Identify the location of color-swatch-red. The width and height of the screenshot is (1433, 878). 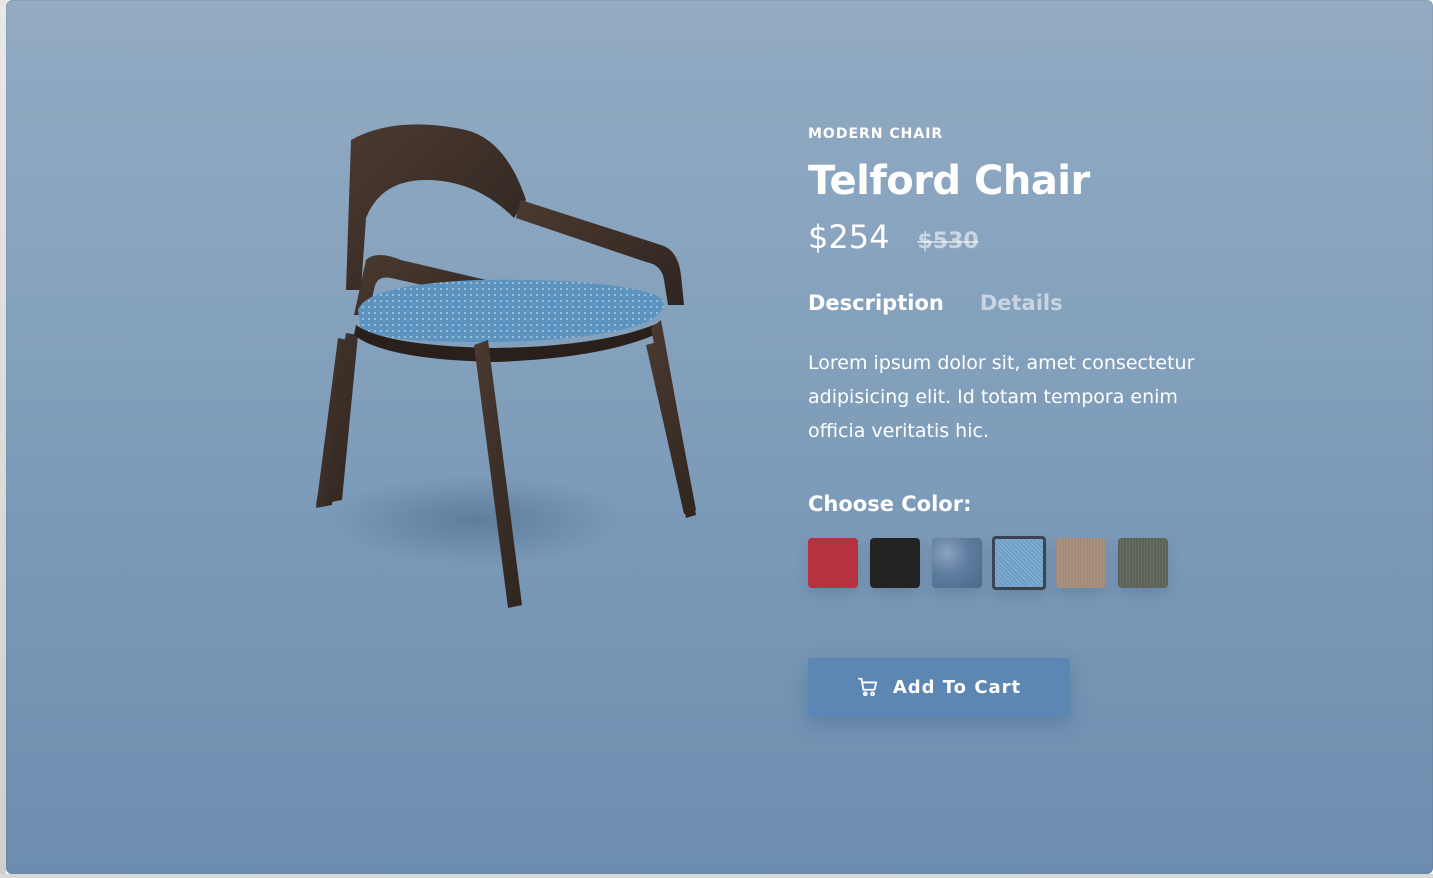
(833, 563).